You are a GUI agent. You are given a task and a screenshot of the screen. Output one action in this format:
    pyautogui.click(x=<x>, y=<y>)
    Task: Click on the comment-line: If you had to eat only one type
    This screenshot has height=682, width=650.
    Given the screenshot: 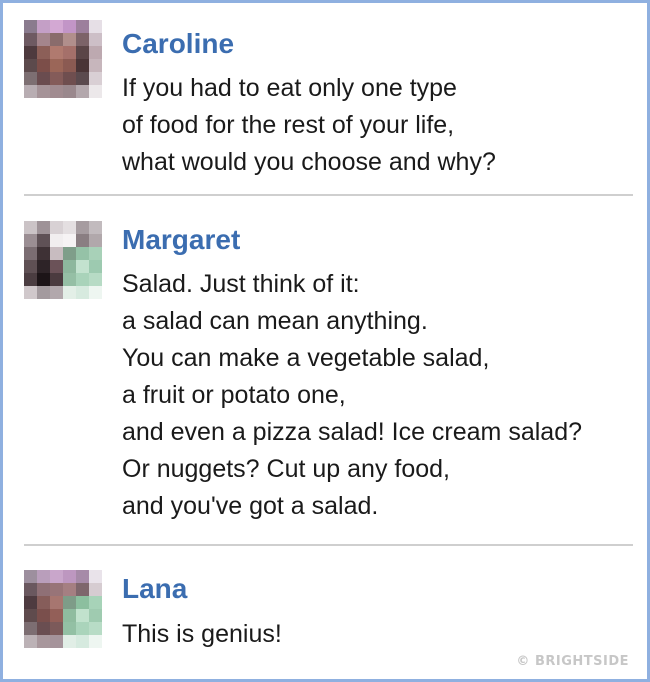 What is the action you would take?
    pyautogui.click(x=289, y=88)
    